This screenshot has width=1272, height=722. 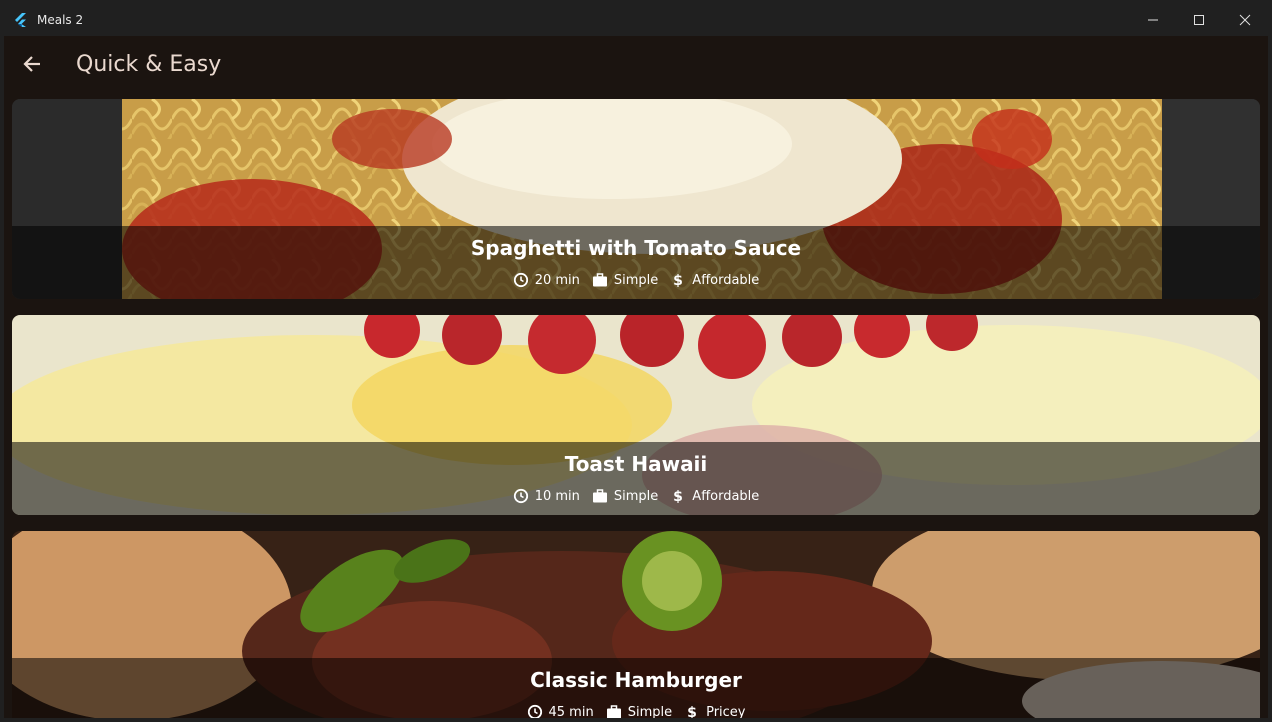 What do you see at coordinates (20, 20) in the screenshot?
I see `flutter-logo-icon` at bounding box center [20, 20].